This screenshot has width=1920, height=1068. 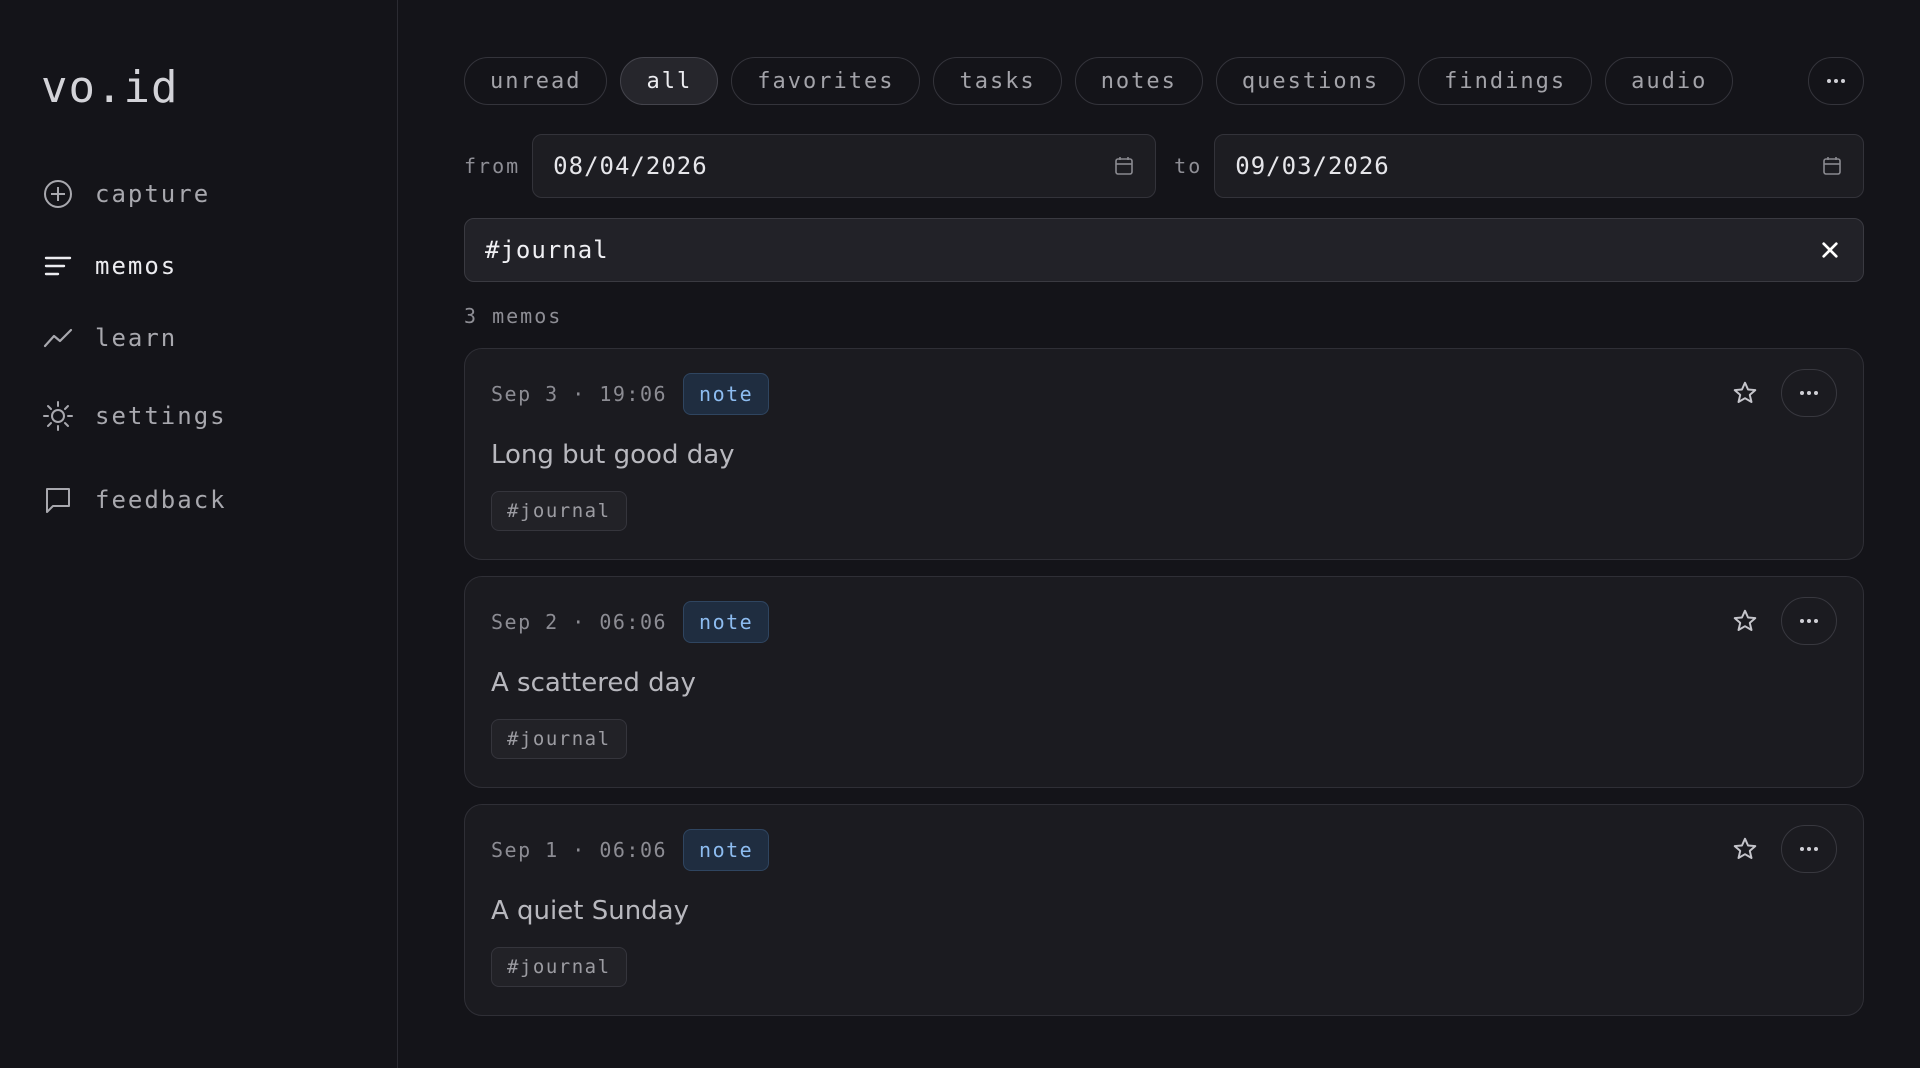 What do you see at coordinates (630, 166) in the screenshot?
I see `date-from-value: 08/04/2026` at bounding box center [630, 166].